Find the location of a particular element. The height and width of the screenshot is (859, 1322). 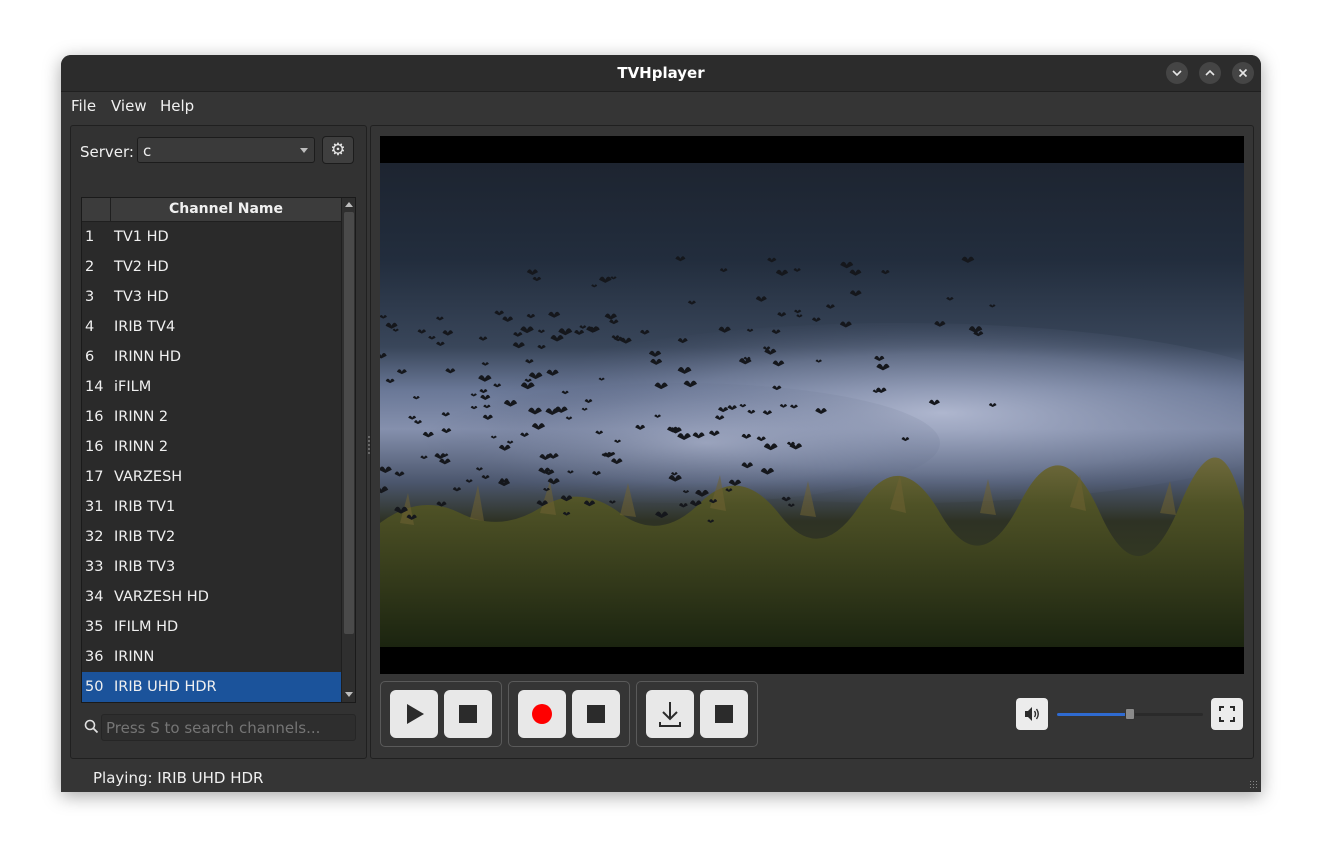

channel-row: 33 IRIB TV3 is located at coordinates (211, 567).